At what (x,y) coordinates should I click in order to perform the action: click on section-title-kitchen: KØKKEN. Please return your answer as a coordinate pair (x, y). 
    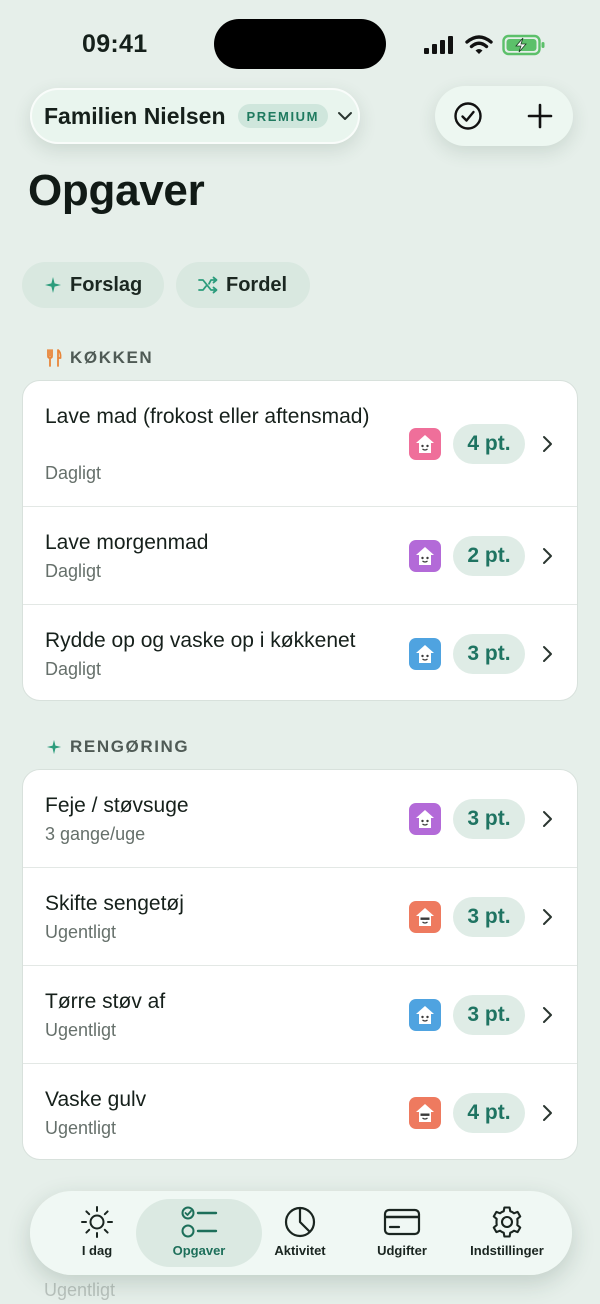
    Looking at the image, I should click on (99, 358).